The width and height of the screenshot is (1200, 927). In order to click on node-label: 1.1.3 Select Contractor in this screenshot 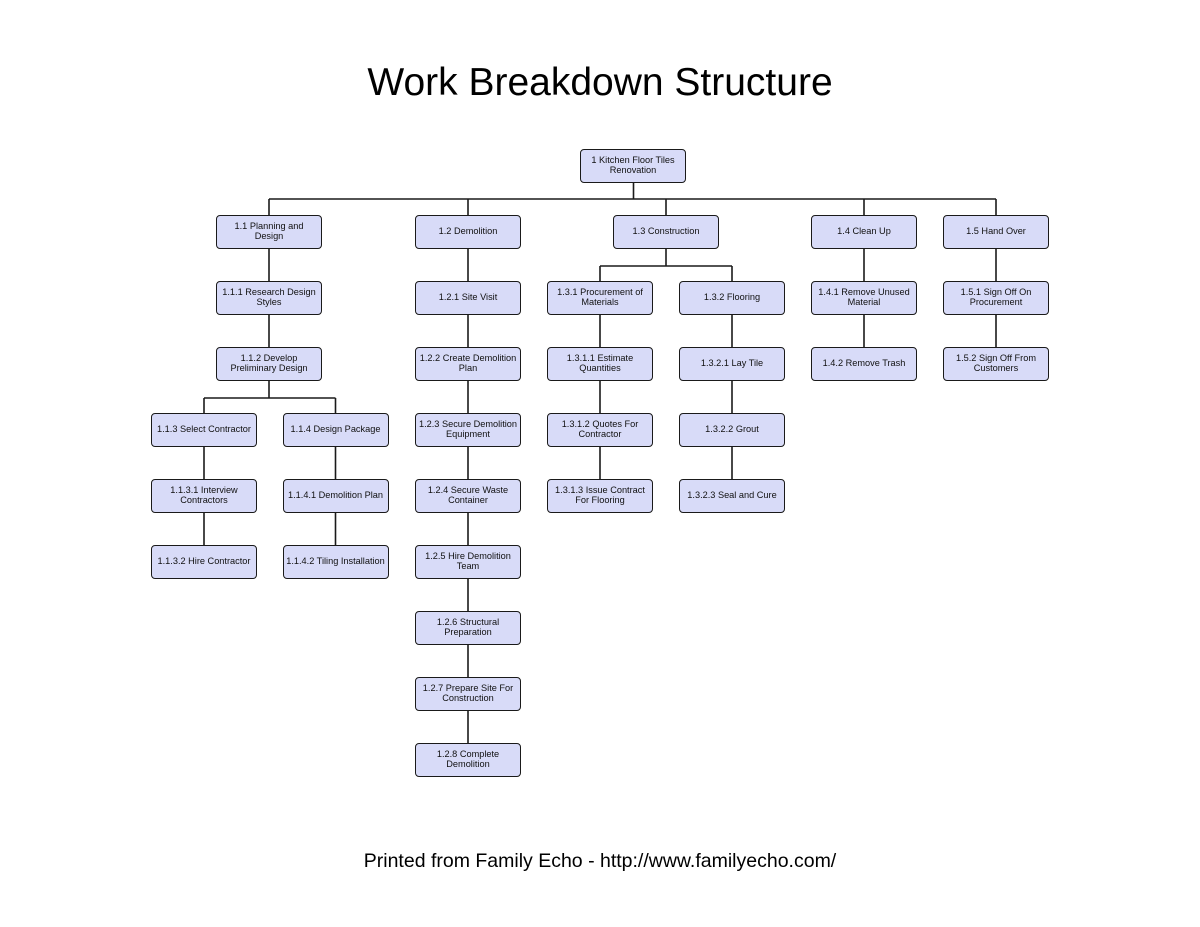, I will do `click(204, 429)`.